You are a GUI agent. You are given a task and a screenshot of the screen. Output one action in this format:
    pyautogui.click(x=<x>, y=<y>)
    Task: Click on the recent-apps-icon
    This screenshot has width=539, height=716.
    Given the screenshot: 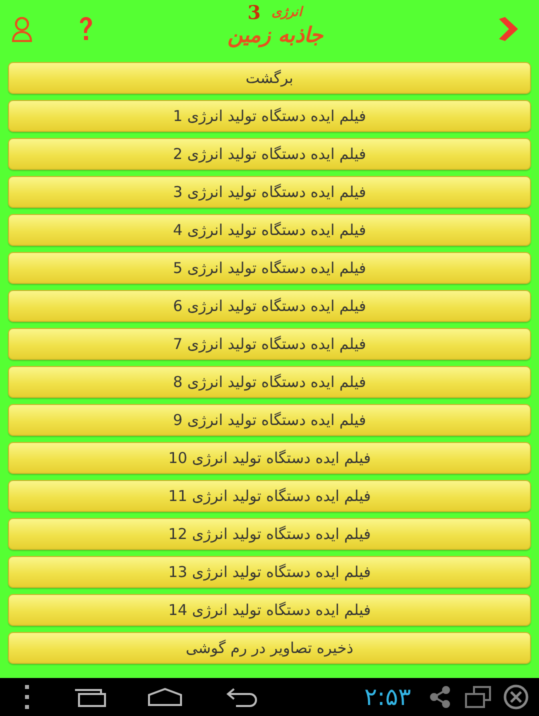 What is the action you would take?
    pyautogui.click(x=90, y=697)
    